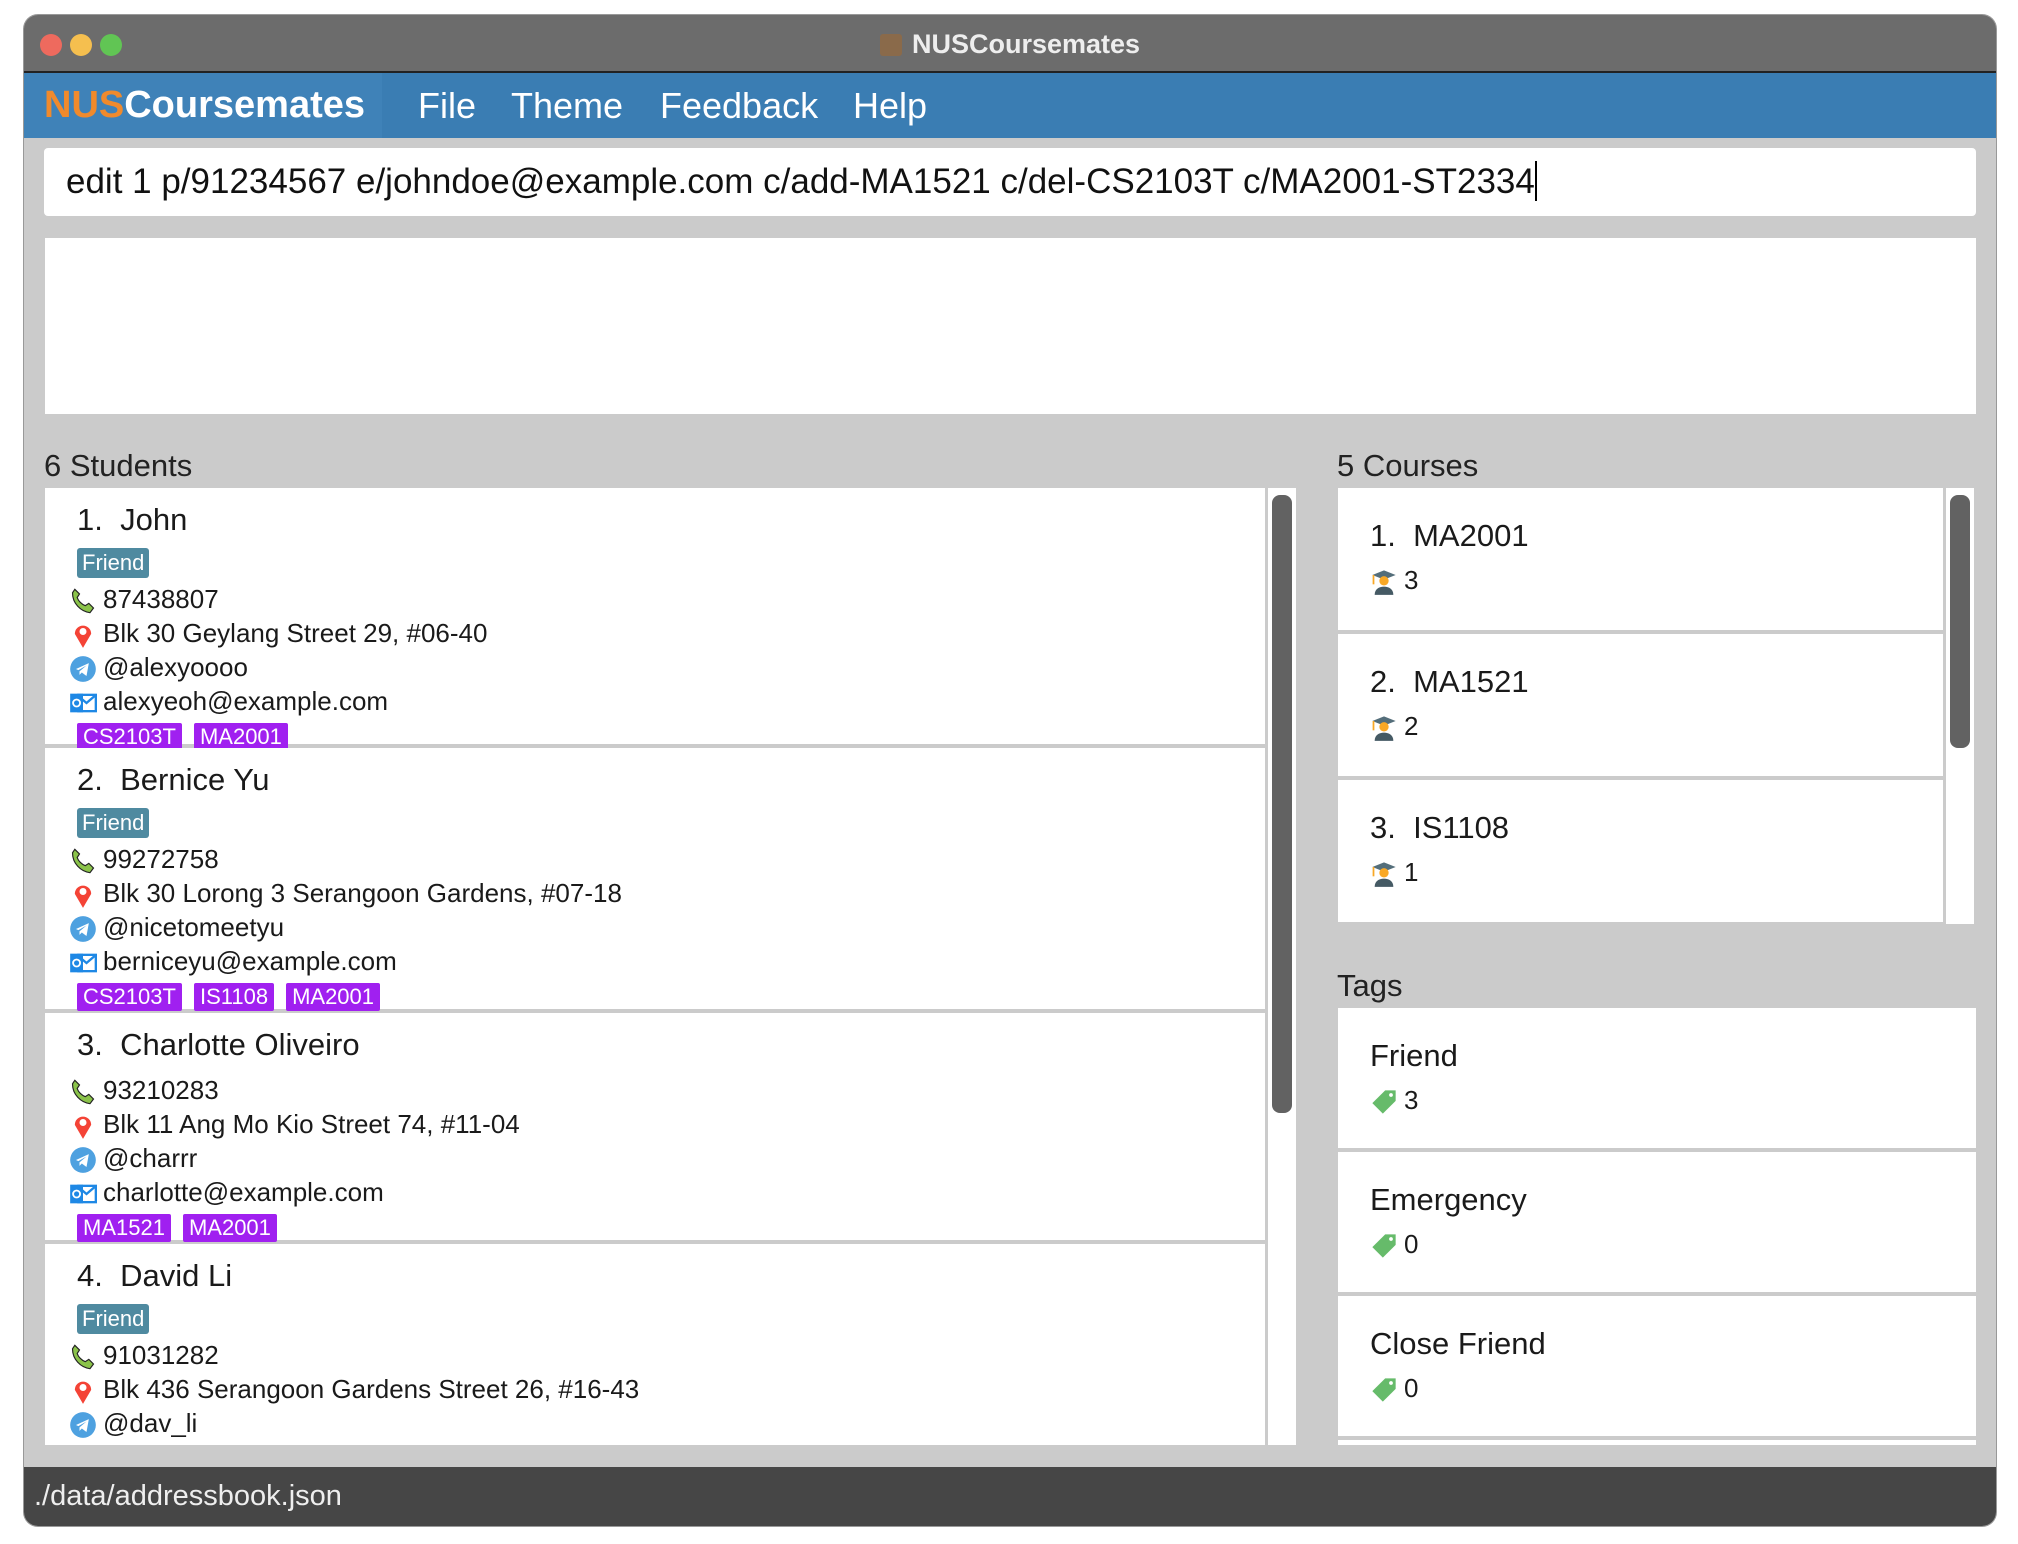 This screenshot has width=2018, height=1544. What do you see at coordinates (1461, 827) in the screenshot?
I see `course-code: IS1108` at bounding box center [1461, 827].